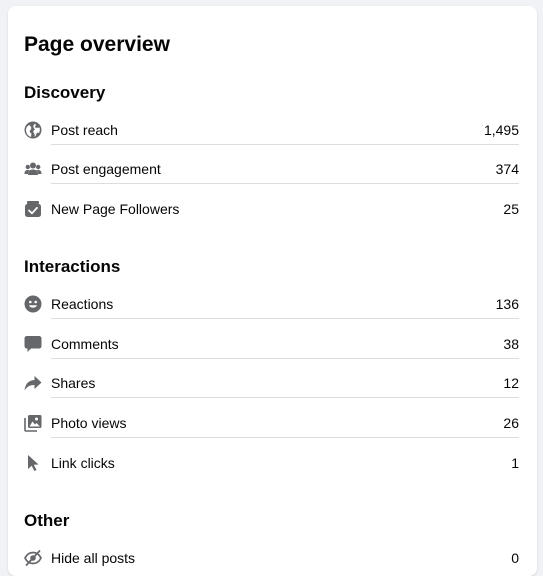 The image size is (543, 576). What do you see at coordinates (65, 92) in the screenshot?
I see `section-title-discovery: Discovery` at bounding box center [65, 92].